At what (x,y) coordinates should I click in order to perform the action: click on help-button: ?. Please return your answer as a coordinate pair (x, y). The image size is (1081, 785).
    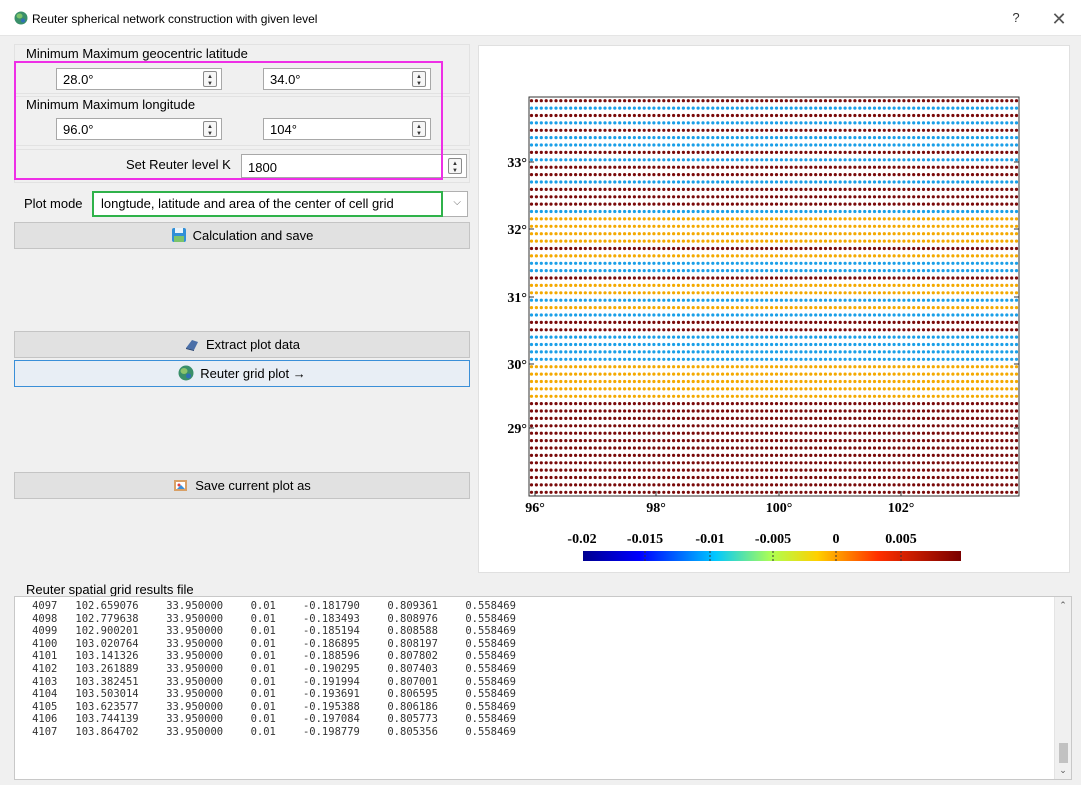
    Looking at the image, I should click on (1016, 19).